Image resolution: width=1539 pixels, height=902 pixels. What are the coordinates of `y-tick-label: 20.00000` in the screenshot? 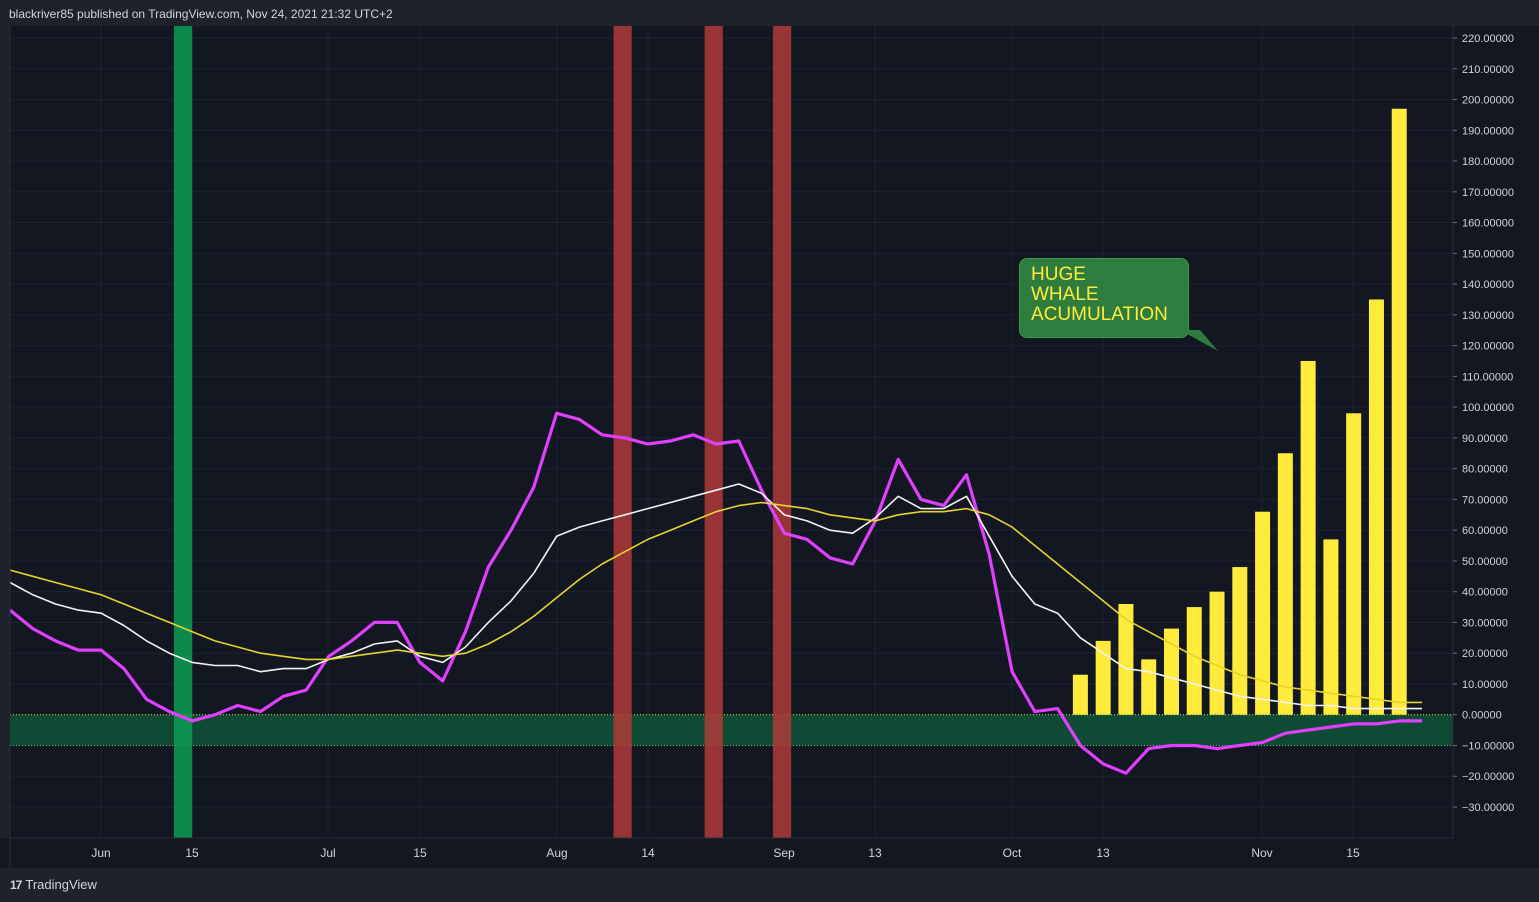 It's located at (1485, 654).